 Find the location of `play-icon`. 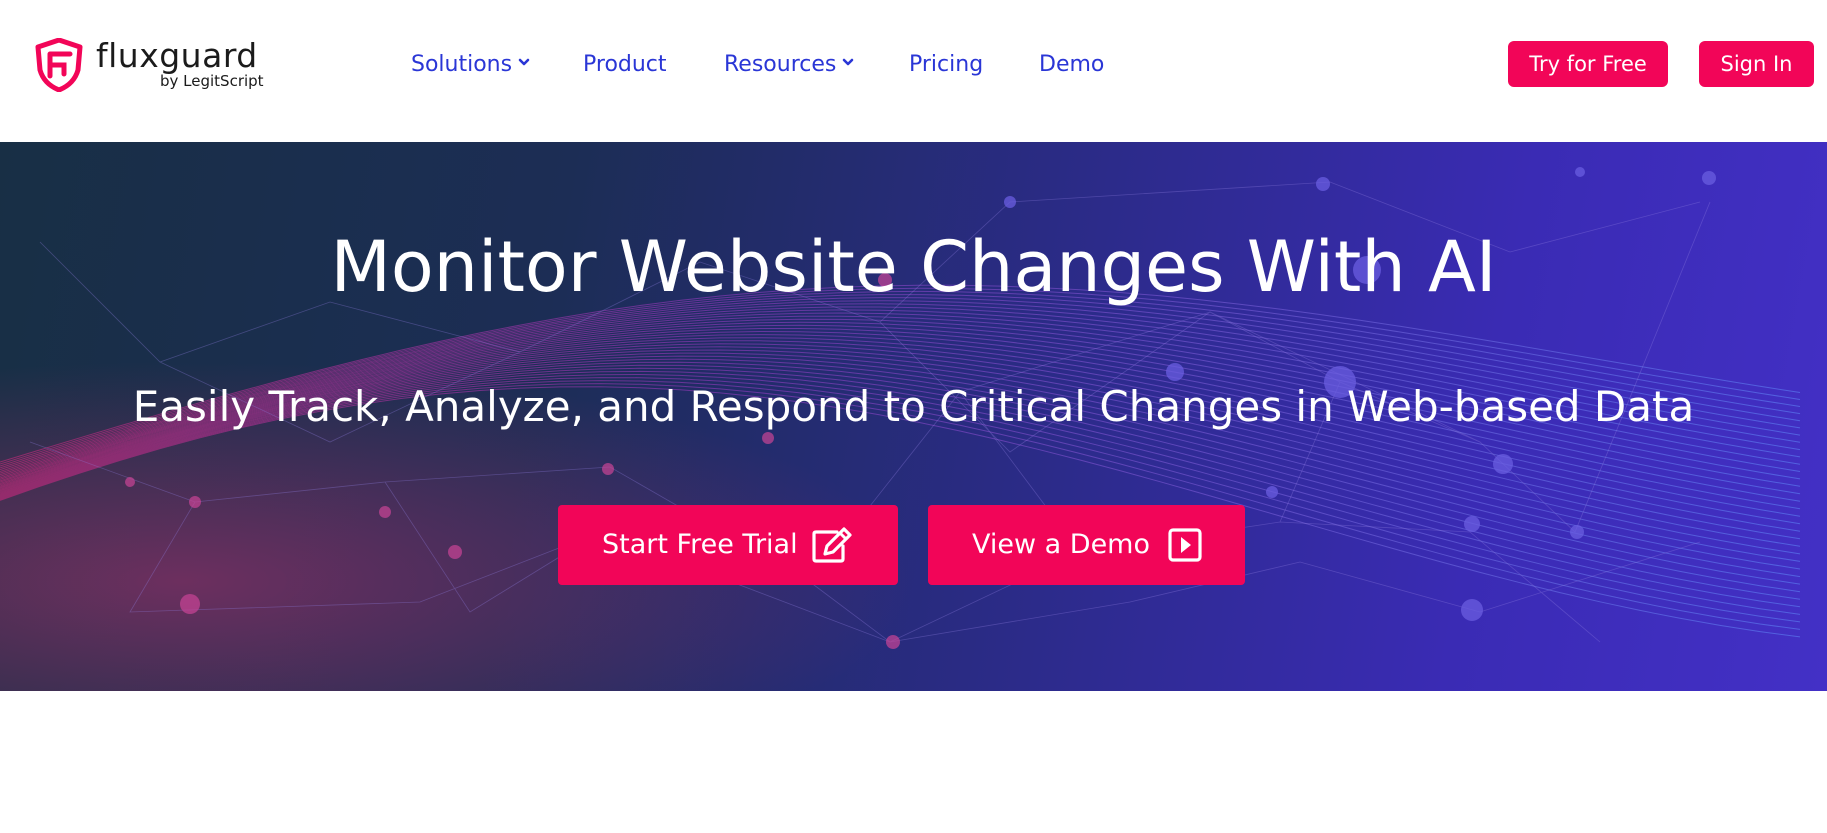

play-icon is located at coordinates (1185, 545).